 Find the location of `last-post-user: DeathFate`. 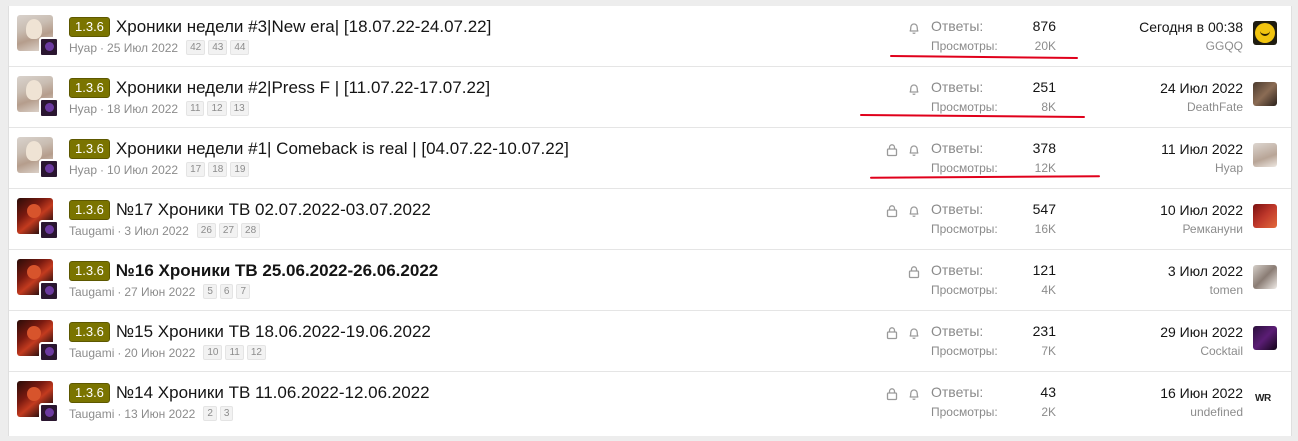

last-post-user: DeathFate is located at coordinates (1201, 107).